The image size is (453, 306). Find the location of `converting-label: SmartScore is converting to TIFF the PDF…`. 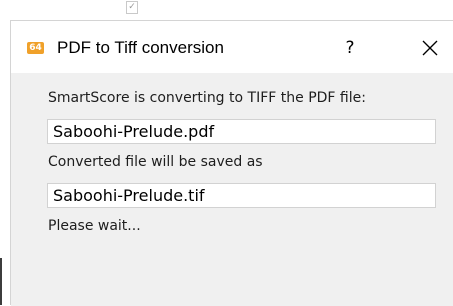

converting-label: SmartScore is converting to TIFF the PDF… is located at coordinates (207, 98).